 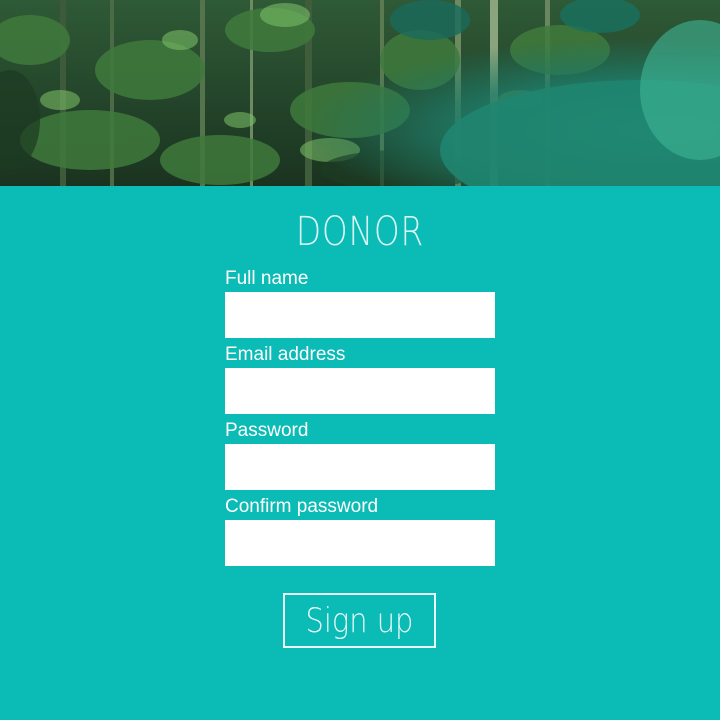 I want to click on full-name-group: Full name, so click(x=360, y=303).